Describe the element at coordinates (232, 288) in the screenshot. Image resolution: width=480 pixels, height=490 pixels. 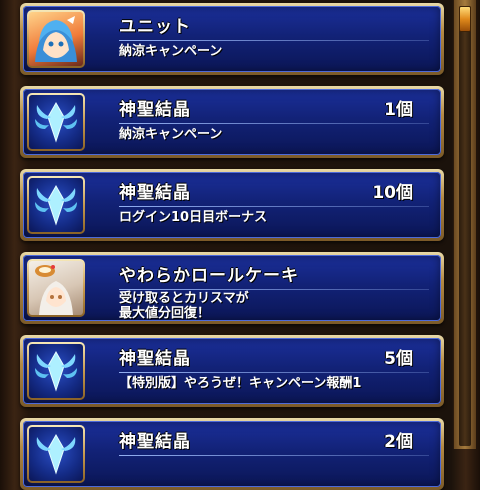
I see `reward-card: やわらかロールケーキ 受け取るとカリスマが 最大値分回復！` at that location.